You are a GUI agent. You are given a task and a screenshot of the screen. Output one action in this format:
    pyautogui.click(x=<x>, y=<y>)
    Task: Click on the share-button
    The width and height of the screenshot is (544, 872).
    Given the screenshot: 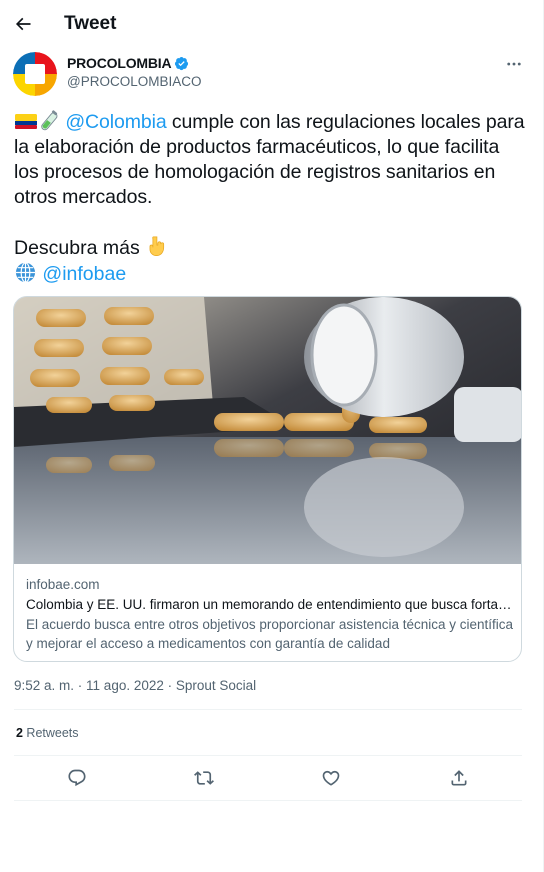 What is the action you would take?
    pyautogui.click(x=459, y=778)
    